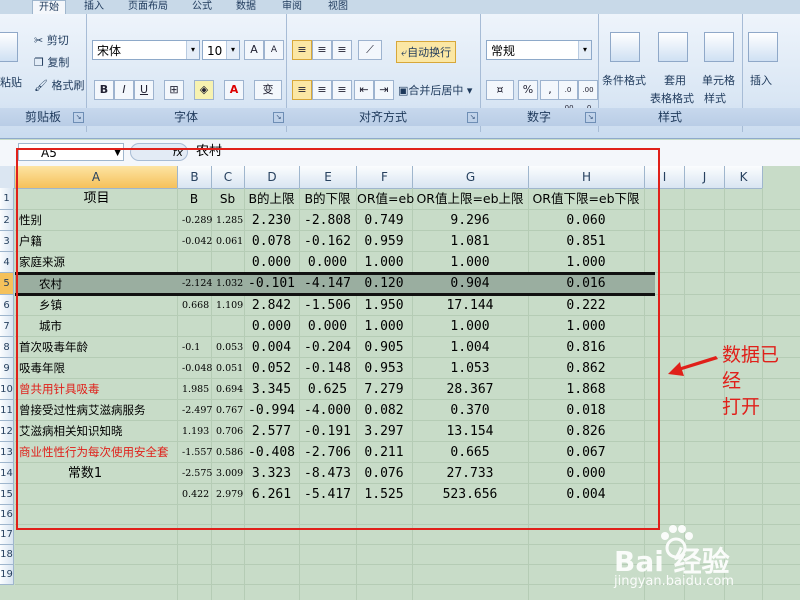 Image resolution: width=800 pixels, height=600 pixels. Describe the element at coordinates (292, 7) in the screenshot. I see `tab-review: 审阅` at that location.